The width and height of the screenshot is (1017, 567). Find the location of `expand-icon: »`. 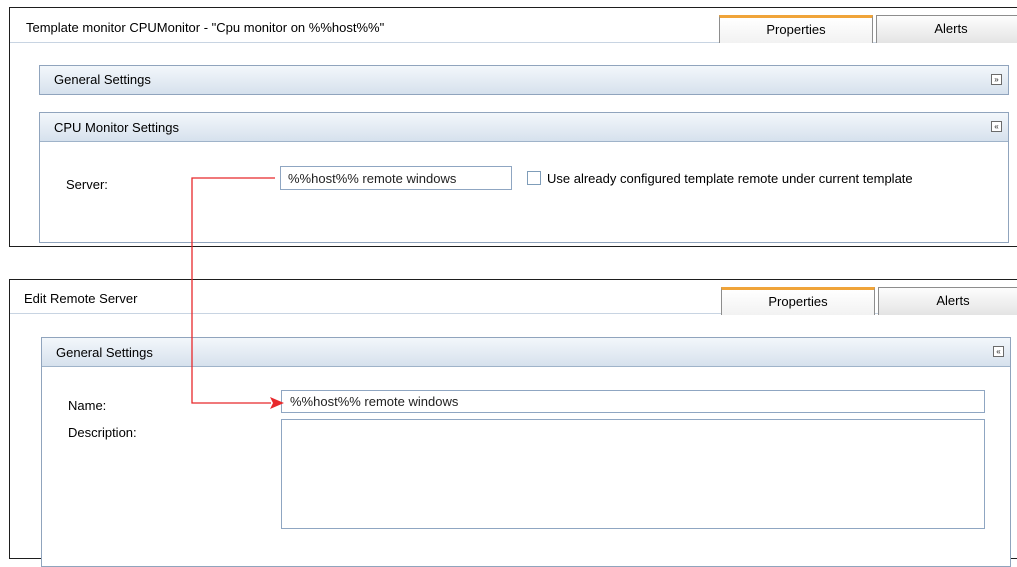

expand-icon: » is located at coordinates (996, 79).